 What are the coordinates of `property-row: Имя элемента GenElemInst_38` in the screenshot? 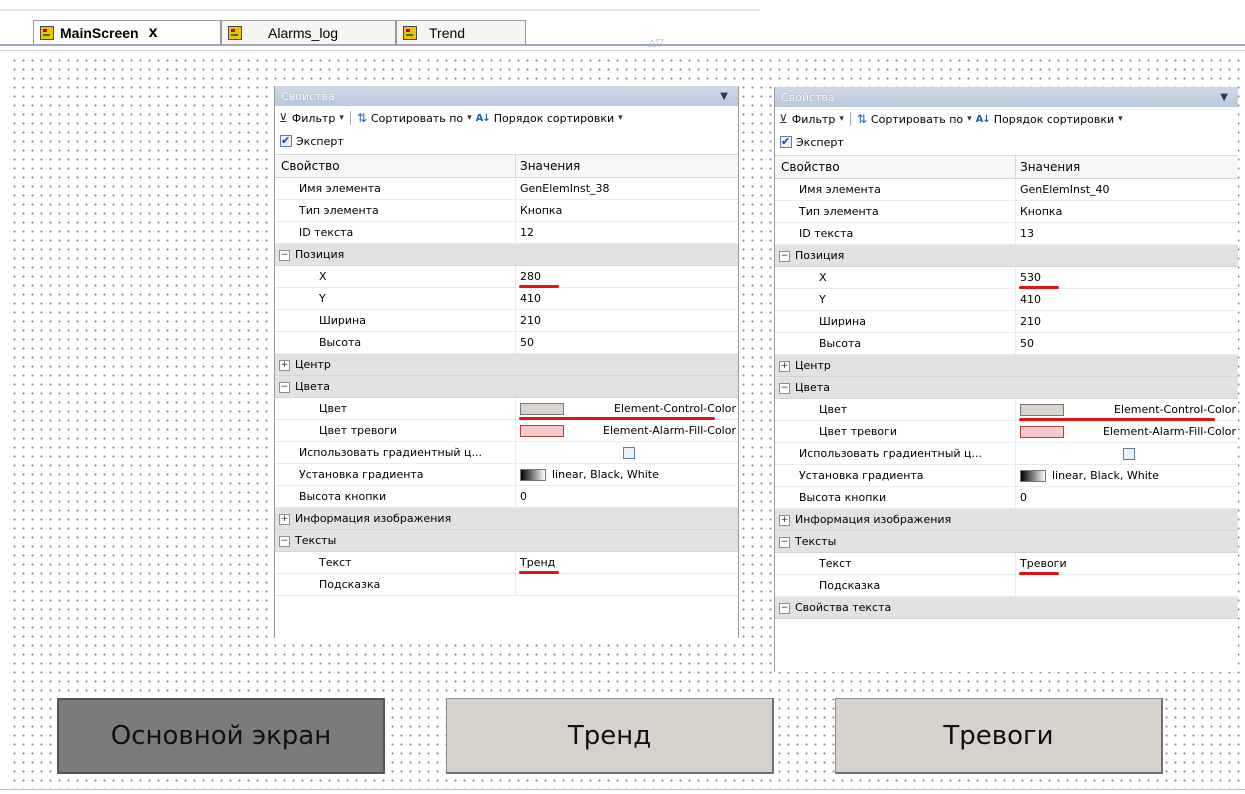 It's located at (506, 189).